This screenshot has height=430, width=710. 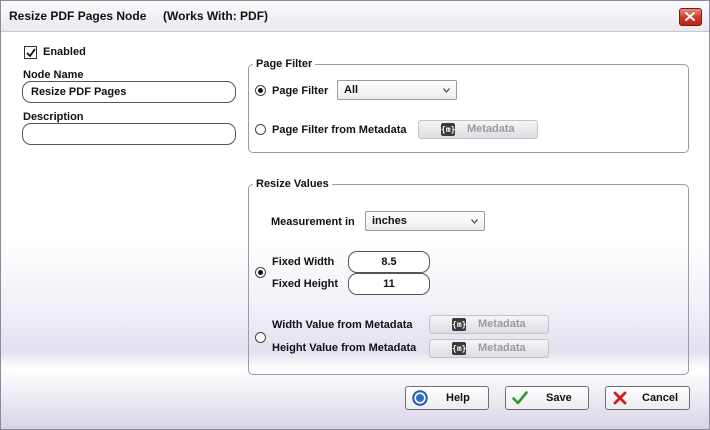 I want to click on resize-values-group-title: Resize Values, so click(x=292, y=184).